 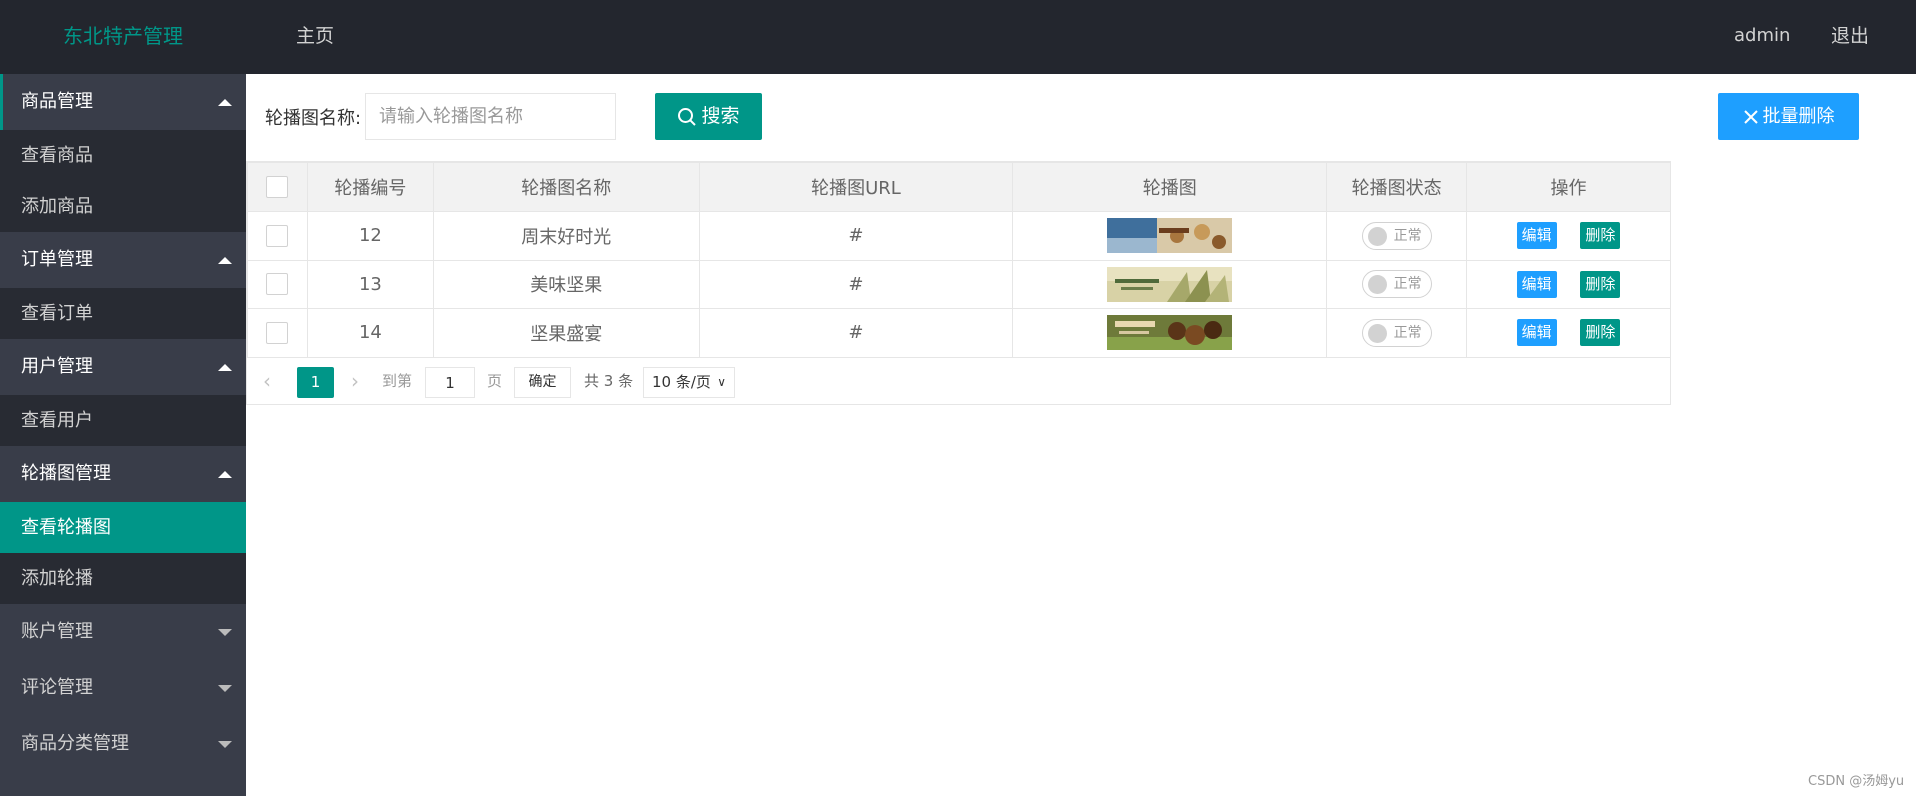 I want to click on user-name: admin, so click(x=1762, y=37).